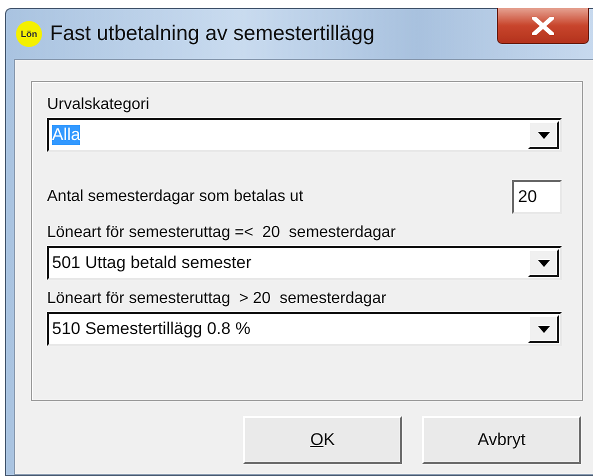 This screenshot has height=476, width=593. Describe the element at coordinates (152, 263) in the screenshot. I see `dropdown-value: 501 Uttag betald semester` at that location.